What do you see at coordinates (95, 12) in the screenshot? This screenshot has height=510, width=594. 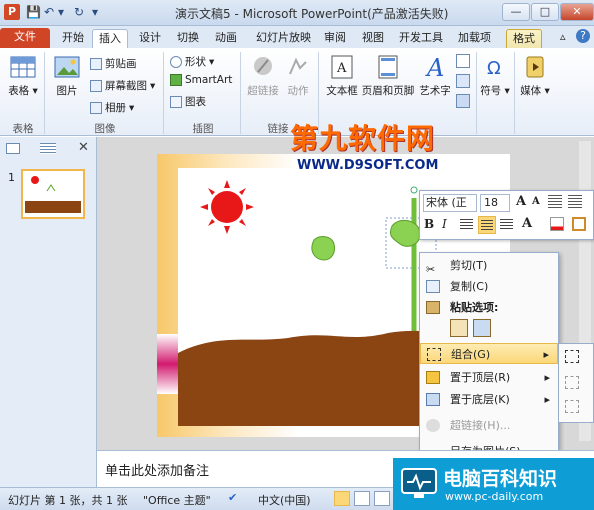 I see `customize-qat-icon: ▾` at bounding box center [95, 12].